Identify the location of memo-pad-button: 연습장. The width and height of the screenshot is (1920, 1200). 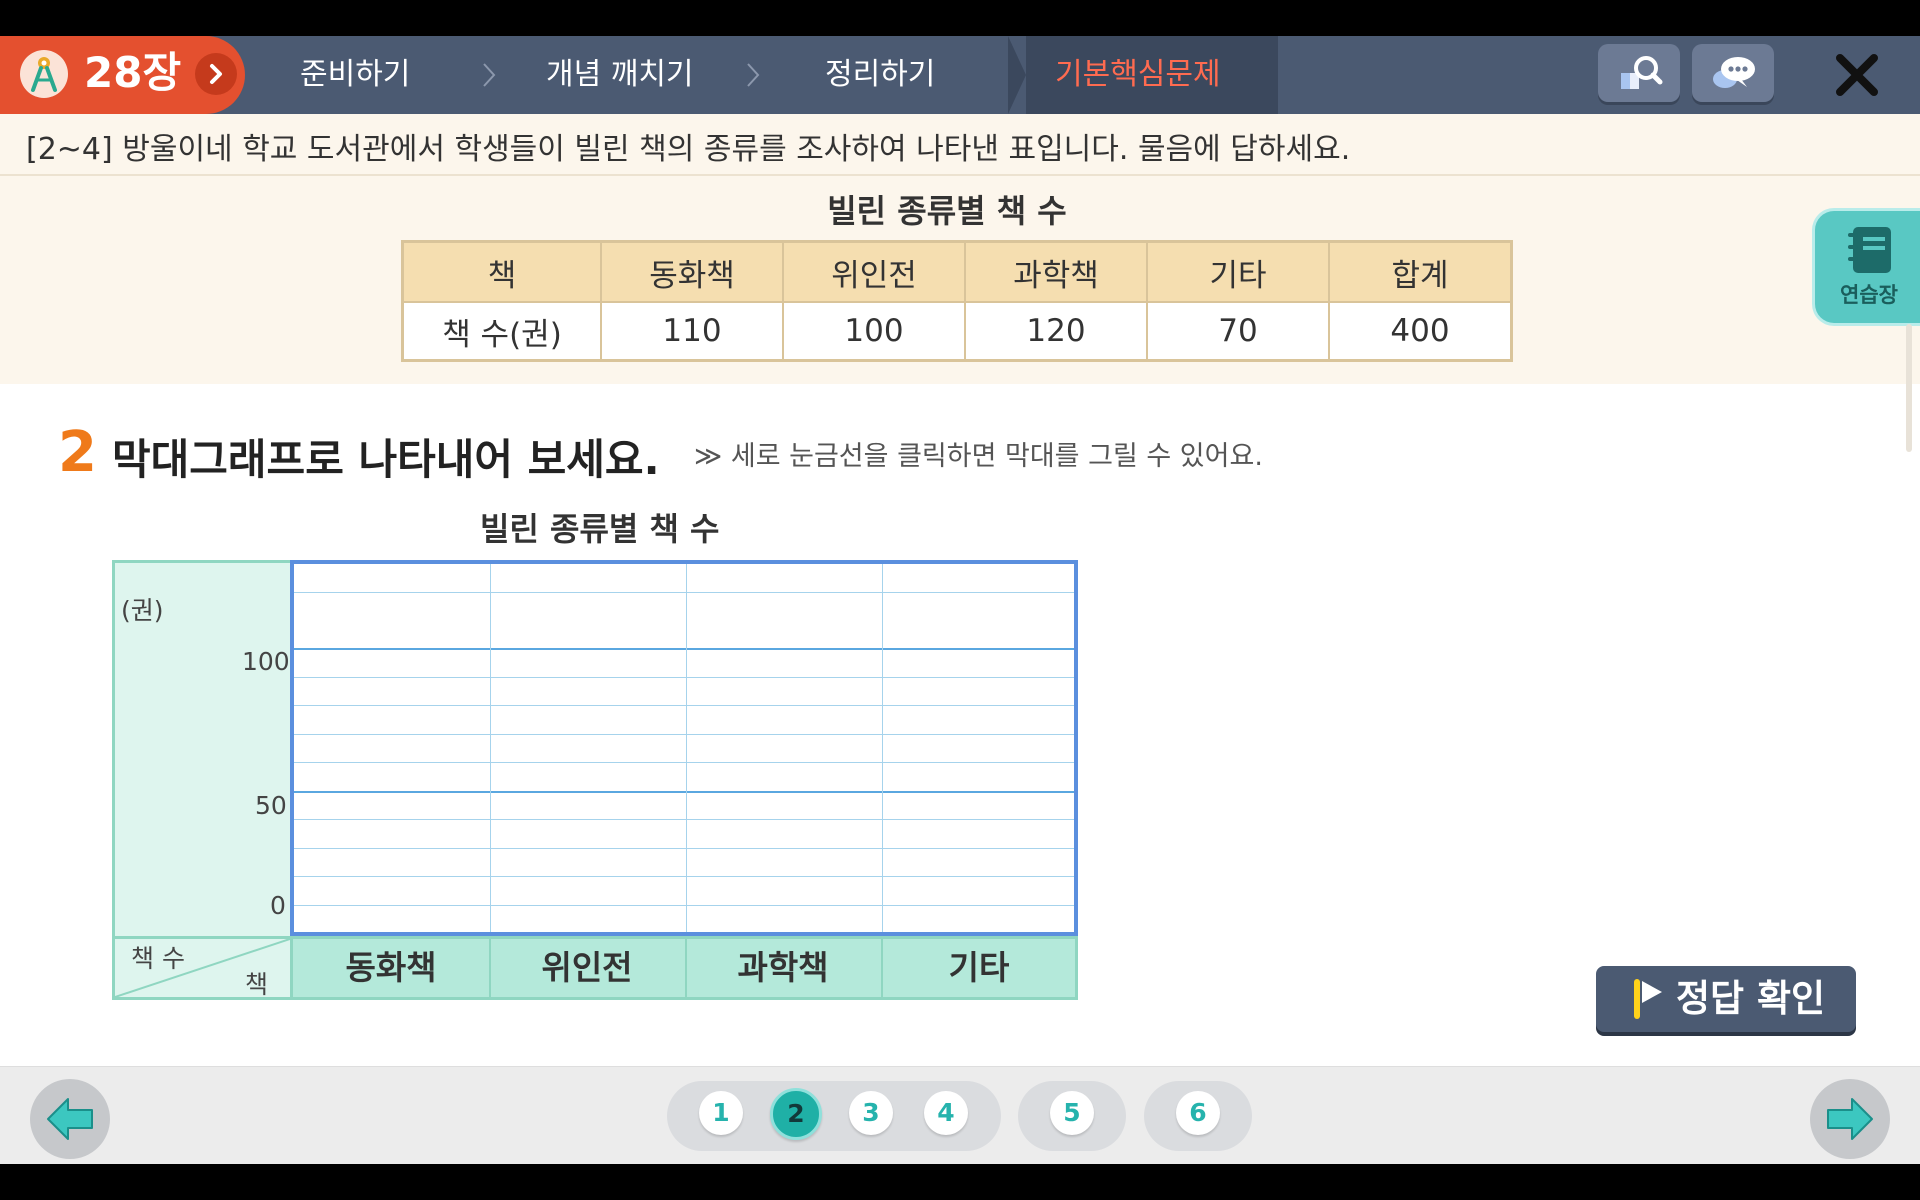
(1866, 267).